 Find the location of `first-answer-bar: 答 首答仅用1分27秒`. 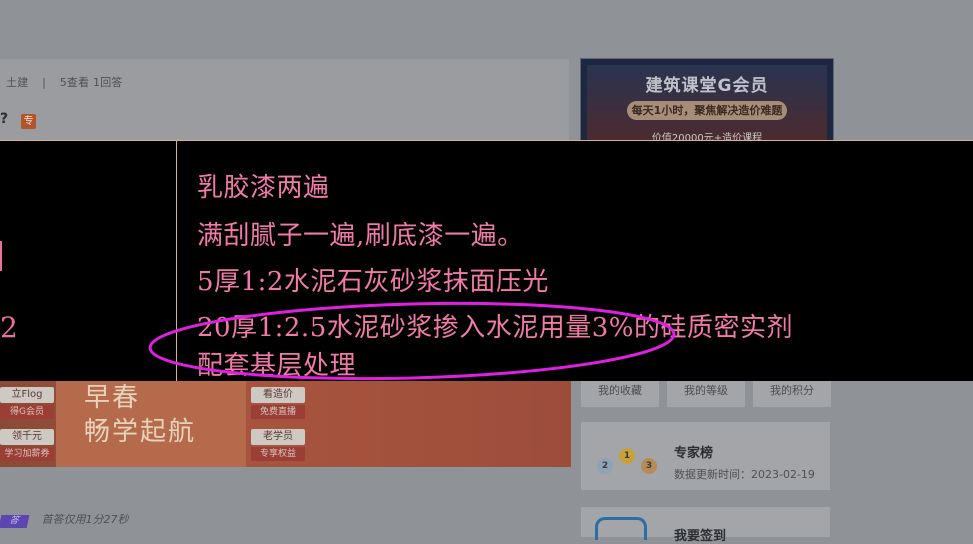

first-answer-bar: 答 首答仅用1分27秒 is located at coordinates (64, 519).